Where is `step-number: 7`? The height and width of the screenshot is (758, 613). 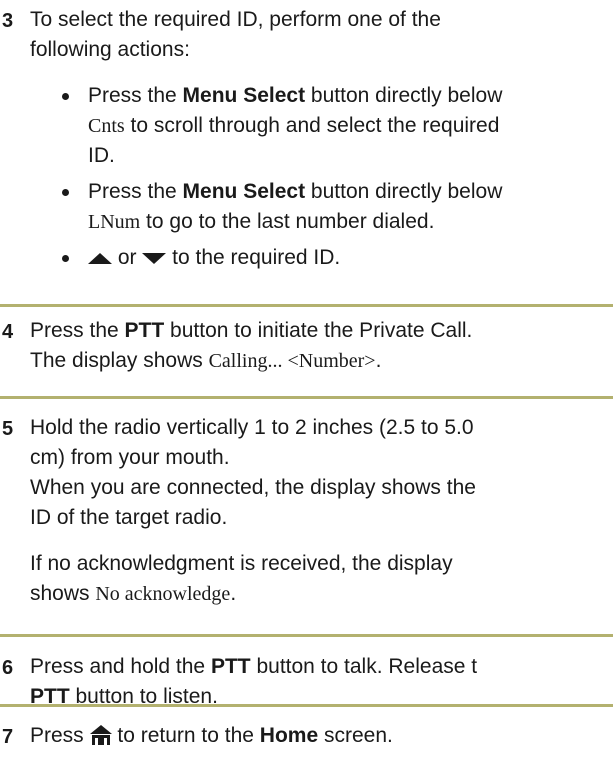
step-number: 7 is located at coordinates (8, 737).